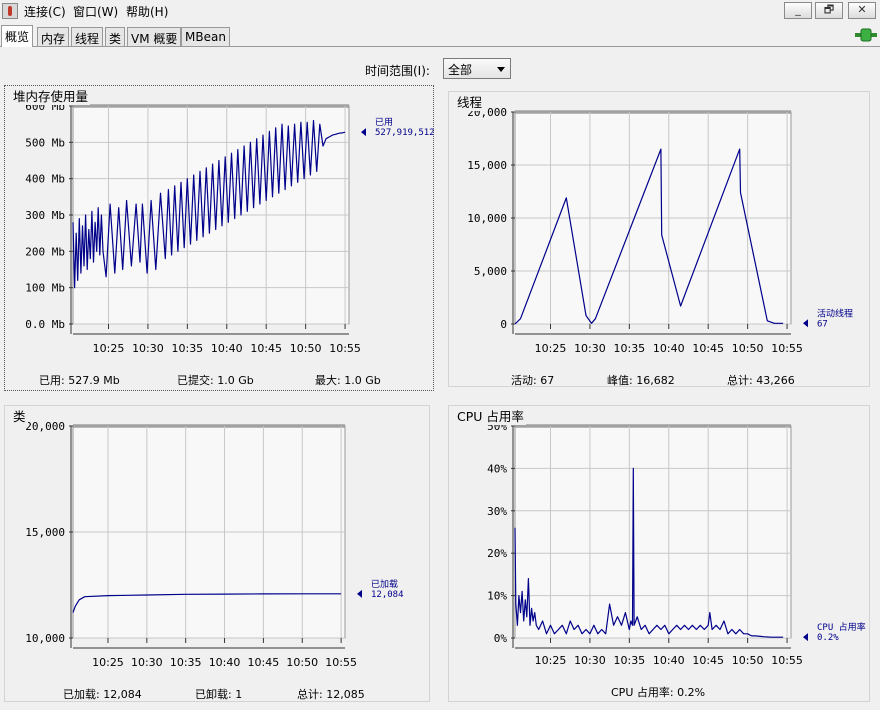  Describe the element at coordinates (384, 122) in the screenshot. I see `series-name-label: 已用` at that location.